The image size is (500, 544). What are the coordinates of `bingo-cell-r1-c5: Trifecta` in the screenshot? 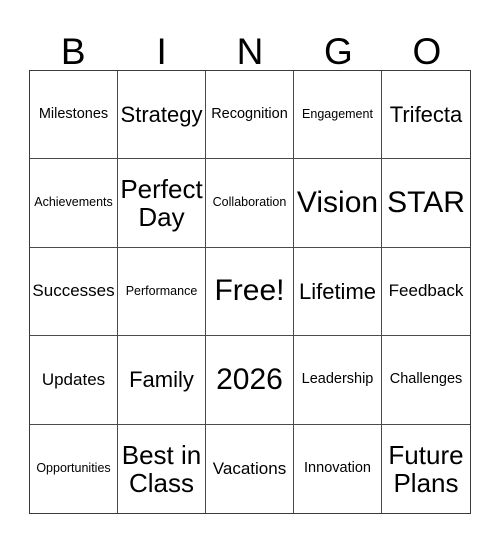 It's located at (426, 115).